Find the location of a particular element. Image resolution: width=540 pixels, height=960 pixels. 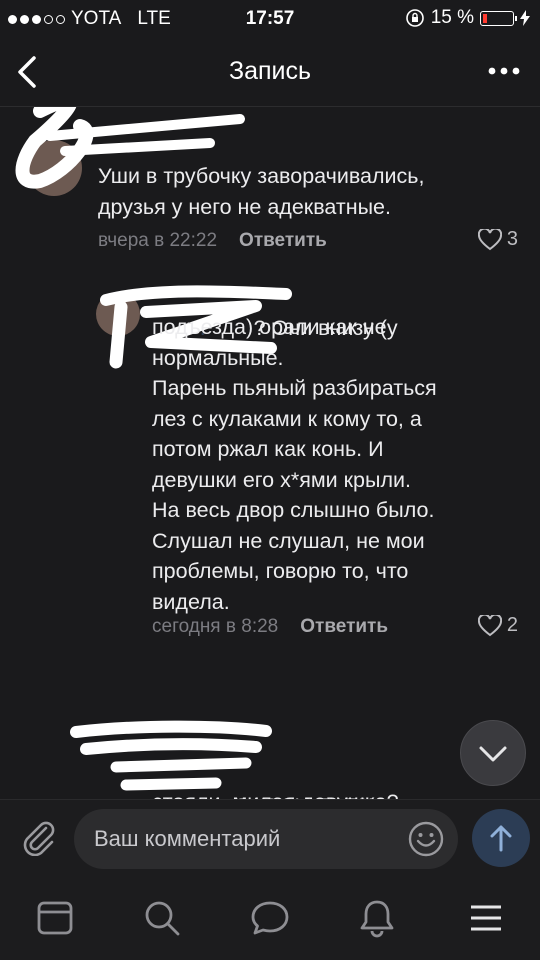

page-title: Запись is located at coordinates (270, 71).